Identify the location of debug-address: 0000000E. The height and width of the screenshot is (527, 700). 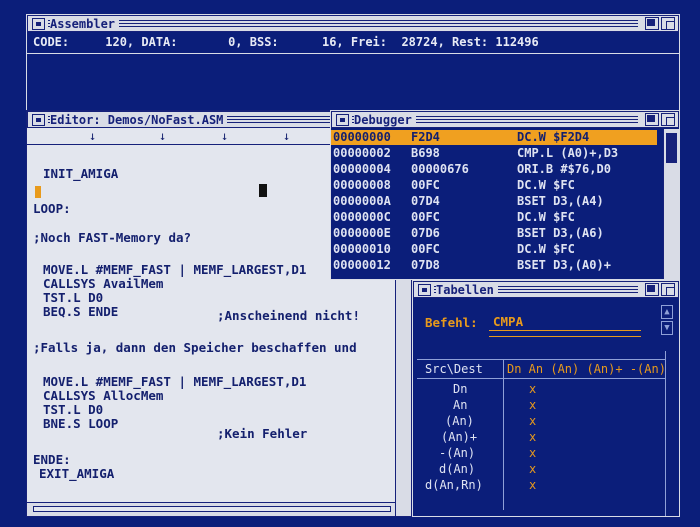
(362, 233).